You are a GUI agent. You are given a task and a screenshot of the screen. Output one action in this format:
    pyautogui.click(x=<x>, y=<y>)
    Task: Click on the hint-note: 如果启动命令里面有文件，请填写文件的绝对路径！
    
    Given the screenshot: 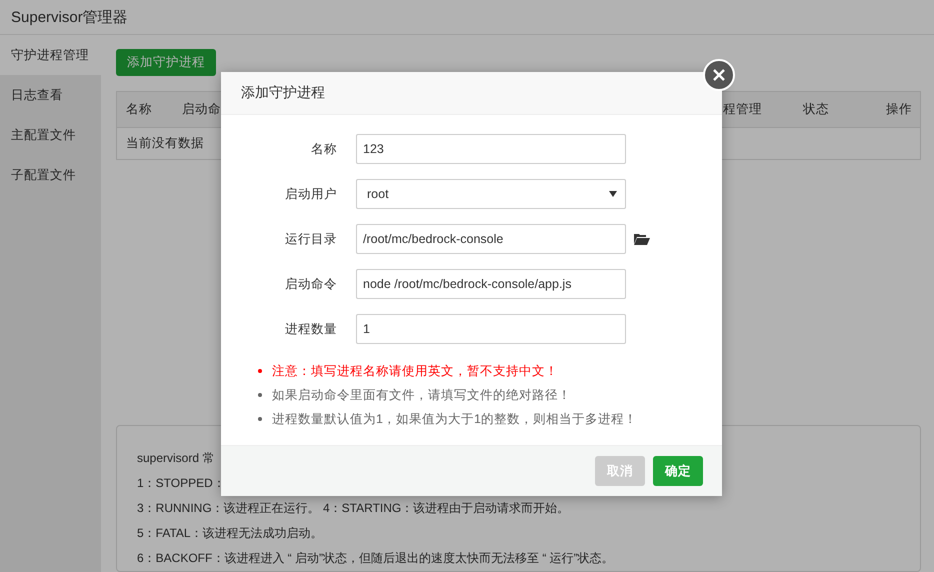 What is the action you would take?
    pyautogui.click(x=421, y=395)
    